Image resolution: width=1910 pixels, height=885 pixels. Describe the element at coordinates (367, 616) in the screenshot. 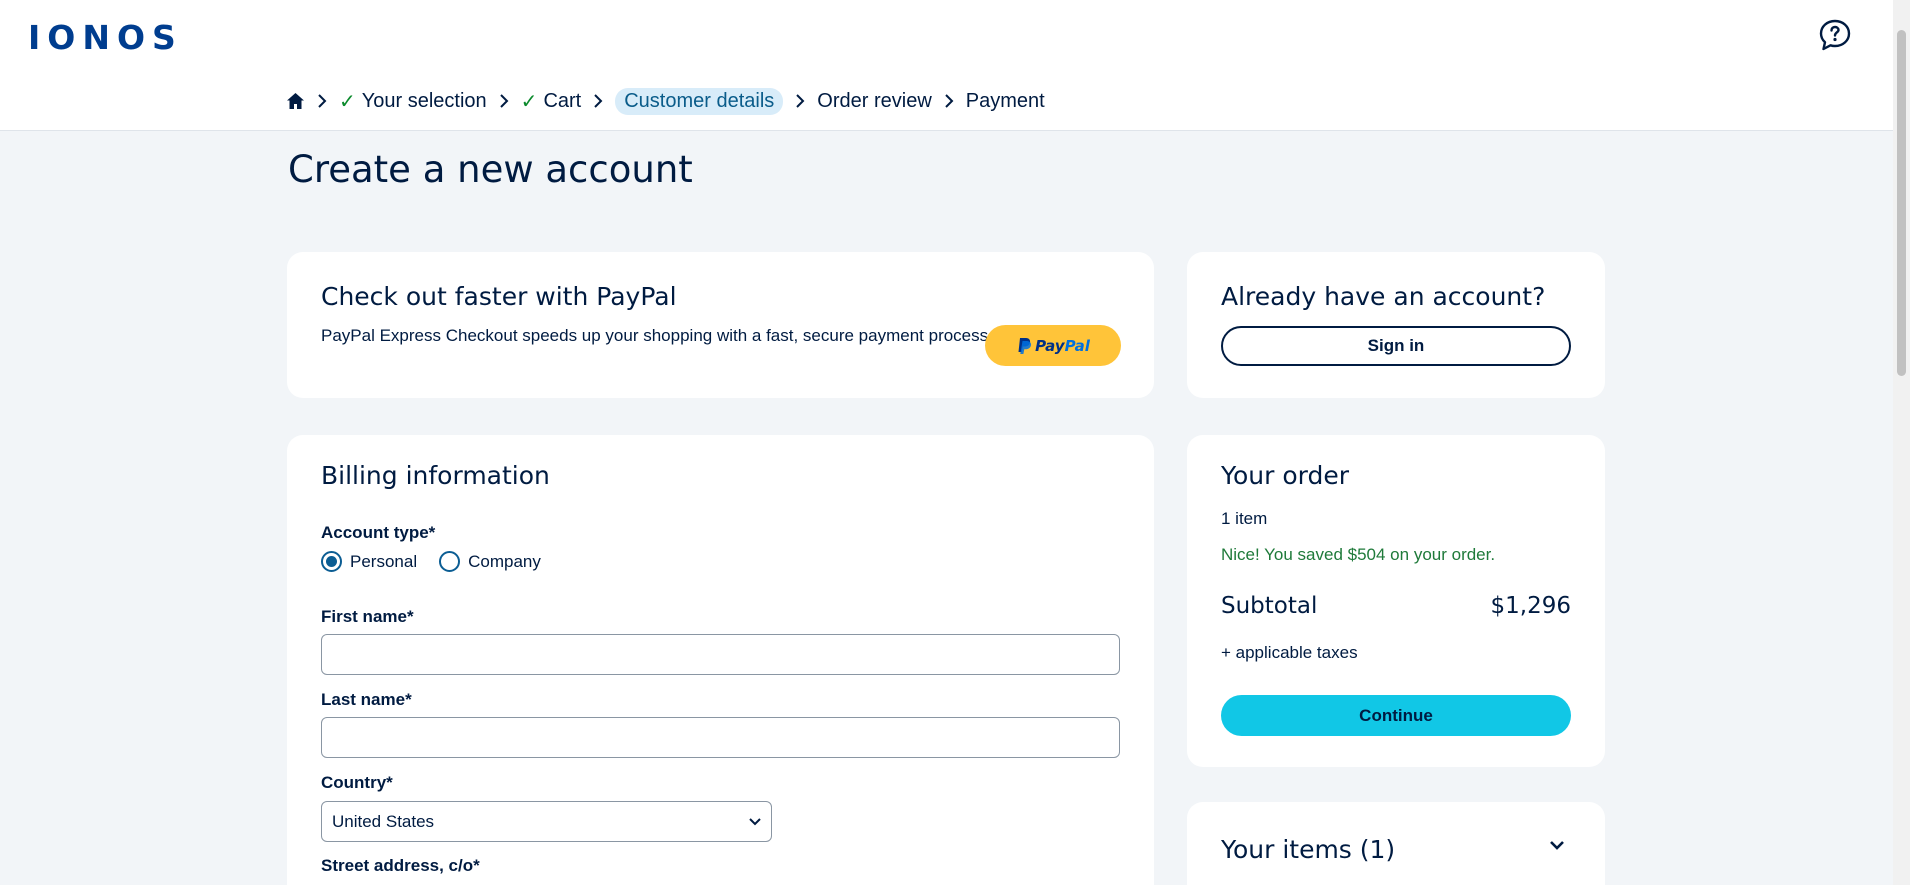

I see `first-name-label: First name*` at that location.